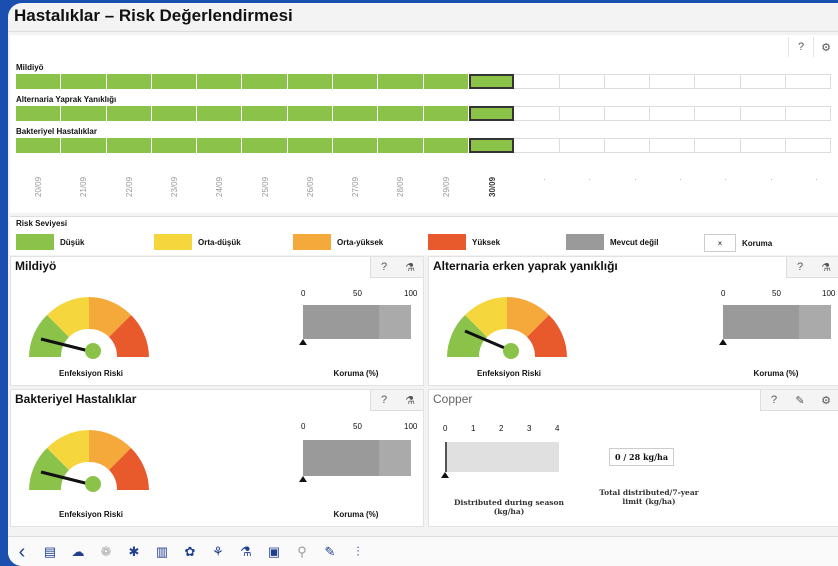  I want to click on timeline-row-label: Mildiyö, so click(30, 67).